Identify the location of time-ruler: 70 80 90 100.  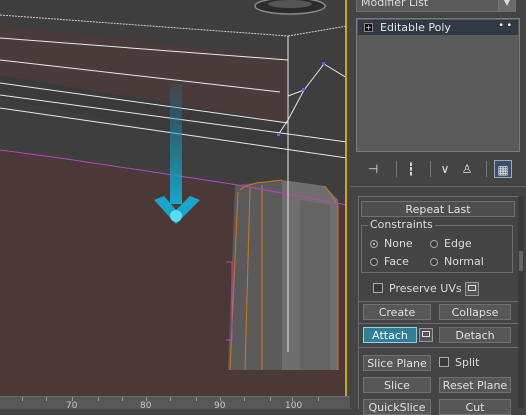
(176, 402).